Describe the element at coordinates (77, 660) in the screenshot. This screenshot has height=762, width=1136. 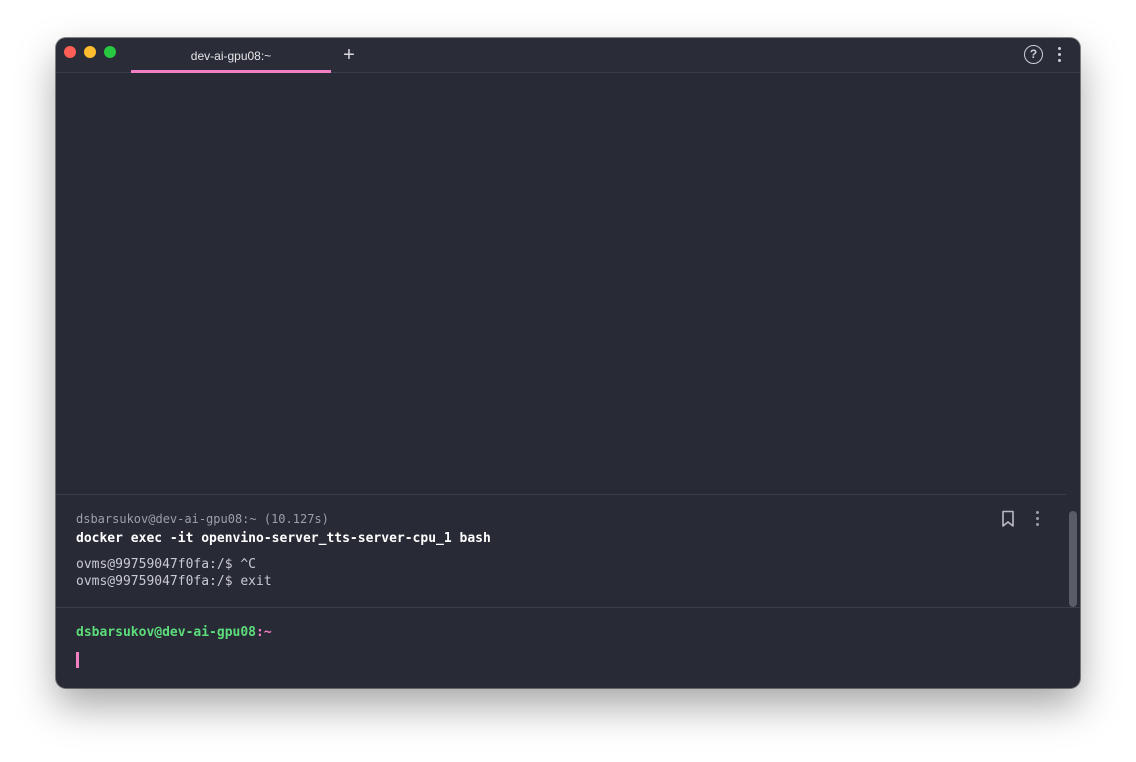
I see `input-cursor` at that location.